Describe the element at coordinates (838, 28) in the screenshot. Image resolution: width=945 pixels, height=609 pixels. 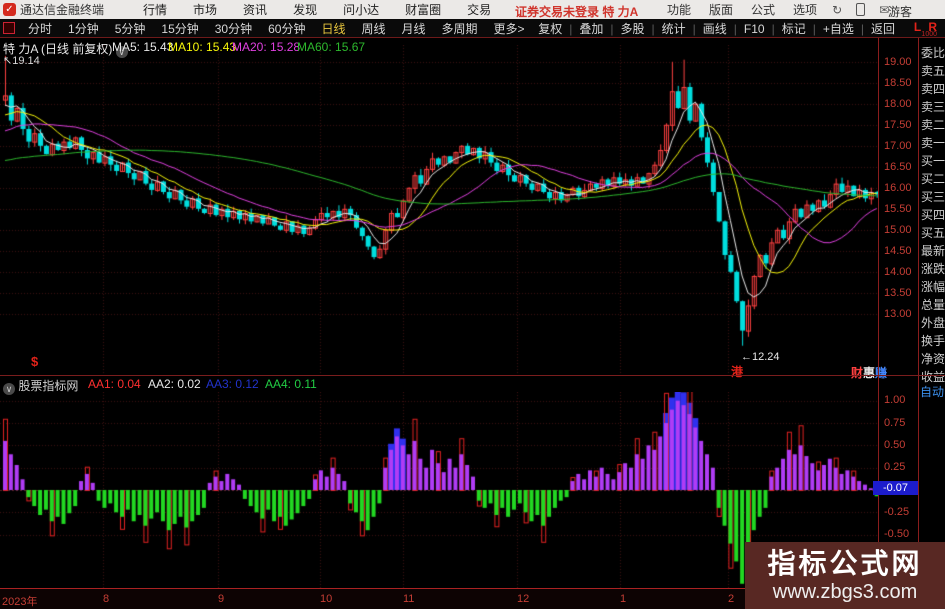
I see `tool-item-+自选: +自选` at that location.